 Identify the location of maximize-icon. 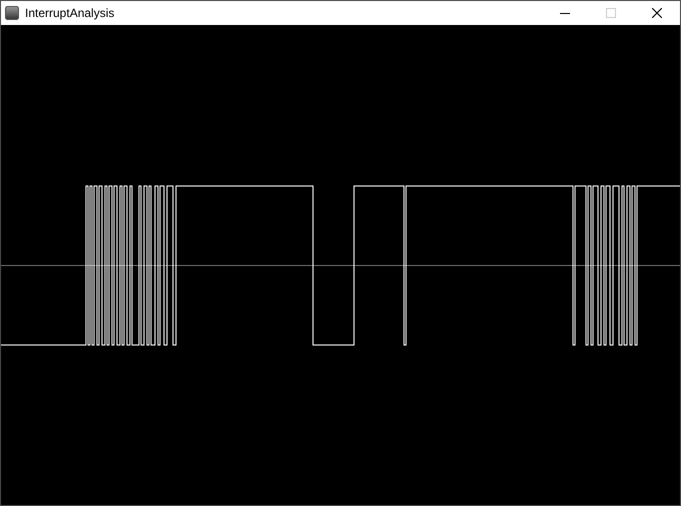
(611, 13).